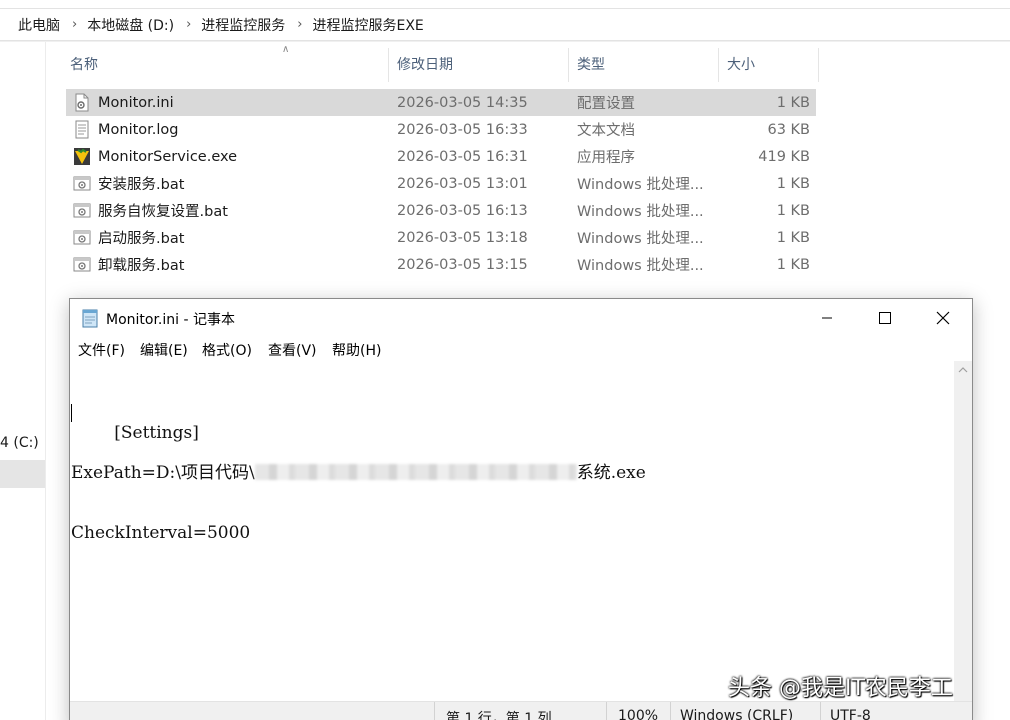 The height and width of the screenshot is (720, 1010). What do you see at coordinates (499, 715) in the screenshot?
I see `status-cursor-position: 第 1 行，第 1 列` at bounding box center [499, 715].